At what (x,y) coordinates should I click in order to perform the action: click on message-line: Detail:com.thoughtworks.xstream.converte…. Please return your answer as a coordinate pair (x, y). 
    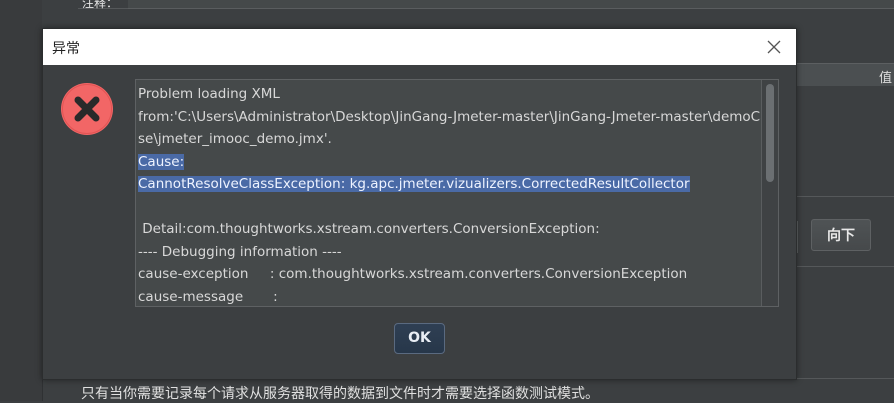
    Looking at the image, I should click on (369, 229).